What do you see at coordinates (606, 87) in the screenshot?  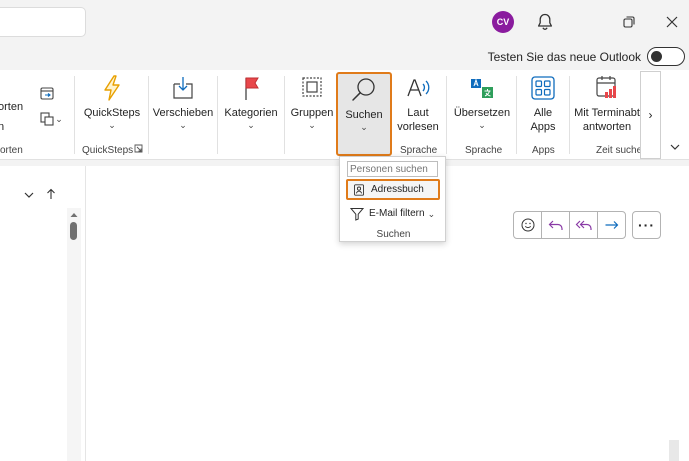 I see `calendar-reply-icon` at bounding box center [606, 87].